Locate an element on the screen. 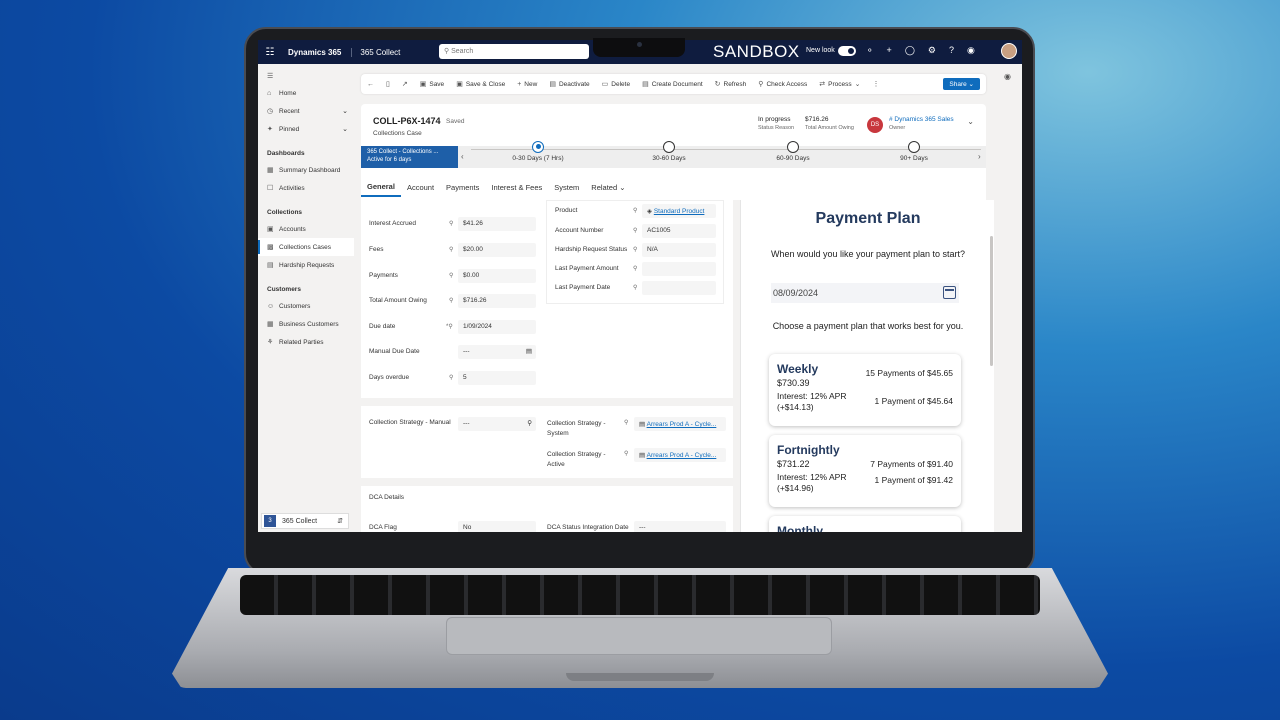  sidebar-item-customers: ☺ Customers is located at coordinates (306, 306).